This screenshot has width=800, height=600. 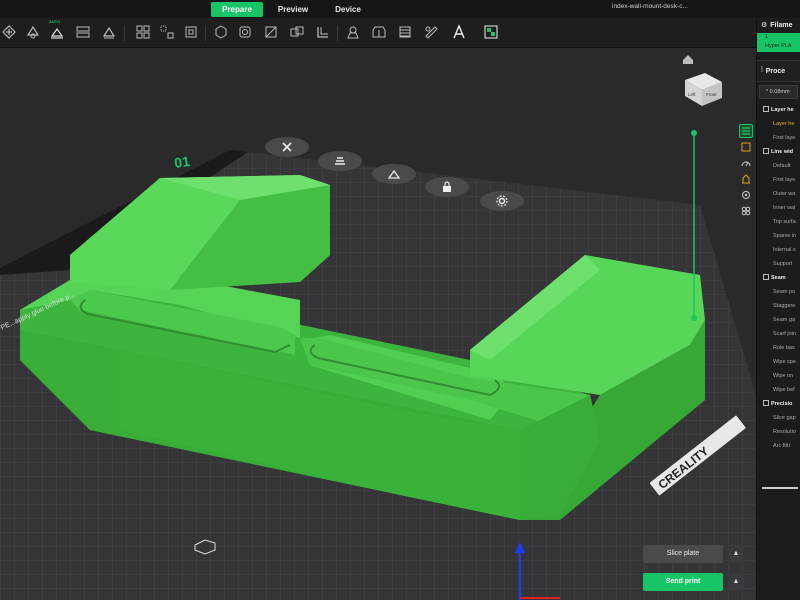 What do you see at coordinates (778, 432) in the screenshot?
I see `setting-row: Resolutio` at bounding box center [778, 432].